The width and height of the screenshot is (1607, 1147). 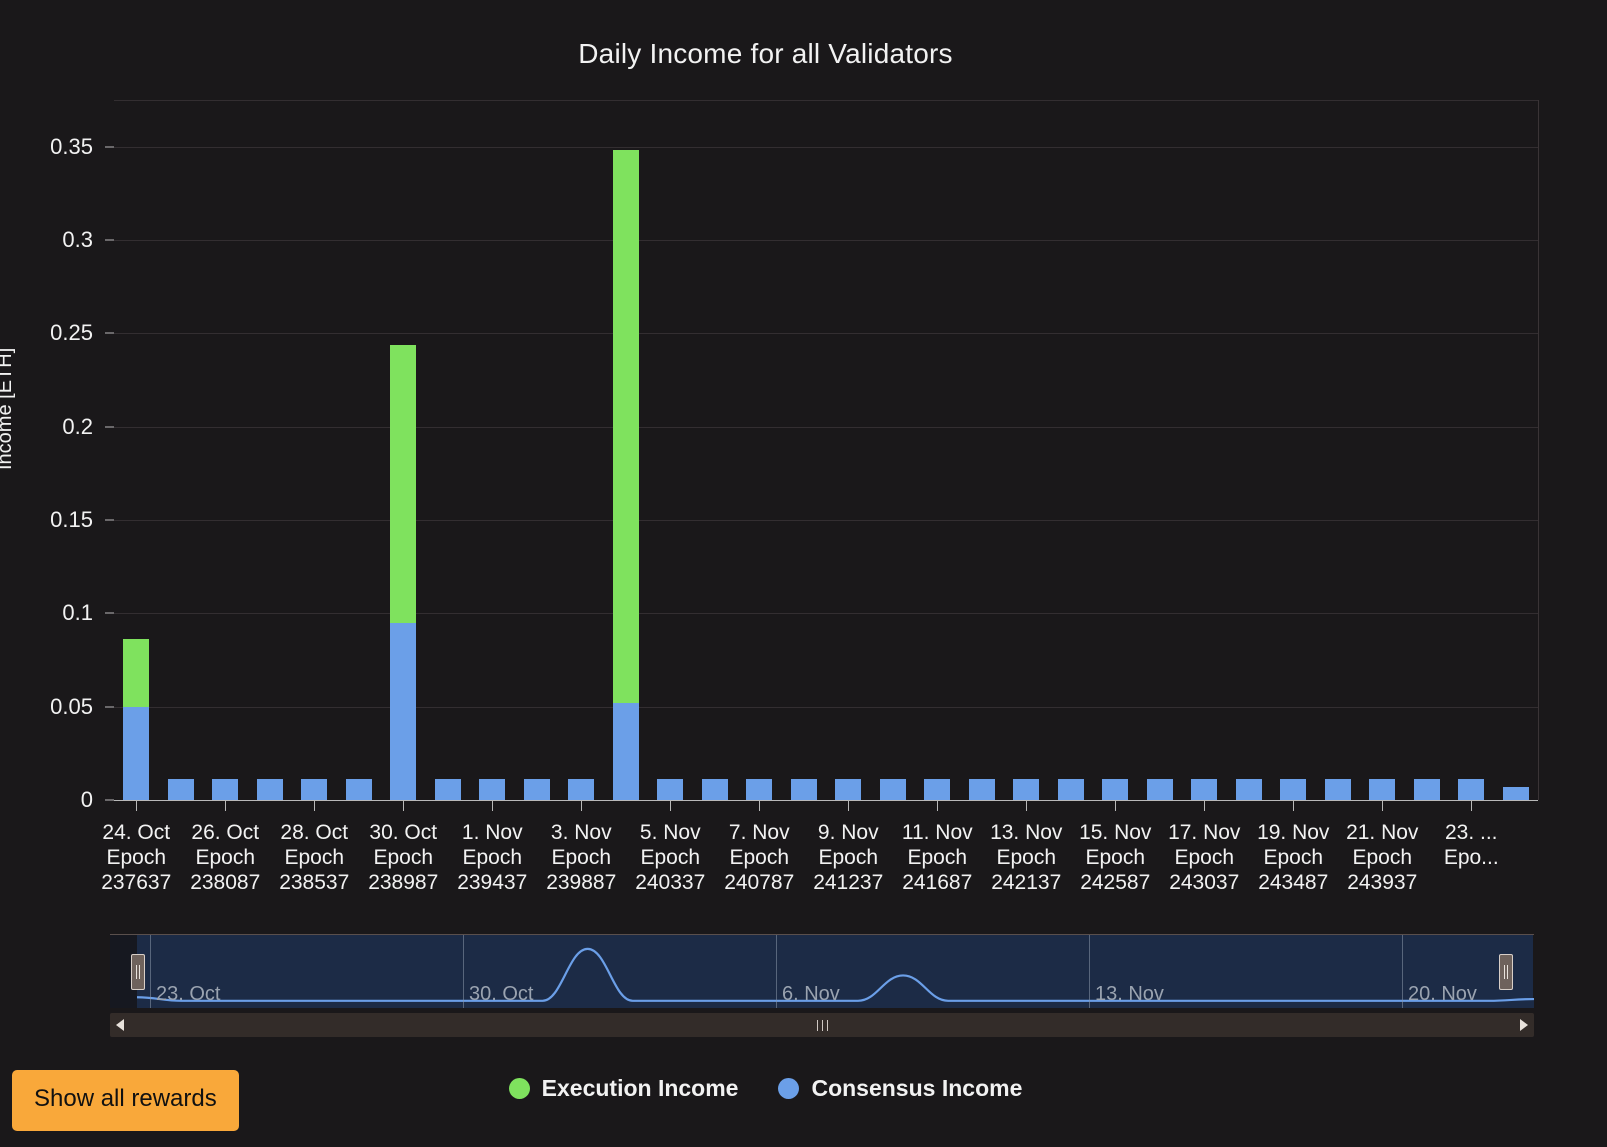 I want to click on legend-label: Execution Income, so click(x=640, y=1088).